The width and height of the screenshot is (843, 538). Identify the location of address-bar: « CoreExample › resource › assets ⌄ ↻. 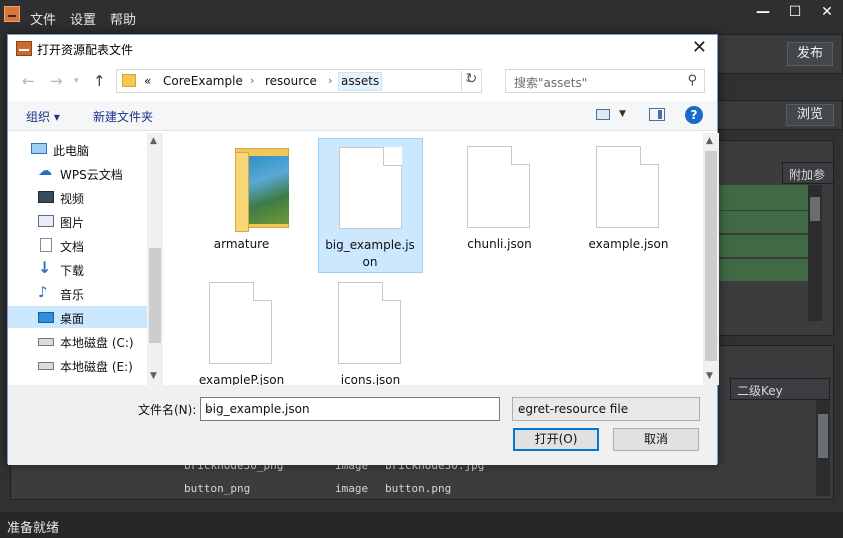
(299, 81).